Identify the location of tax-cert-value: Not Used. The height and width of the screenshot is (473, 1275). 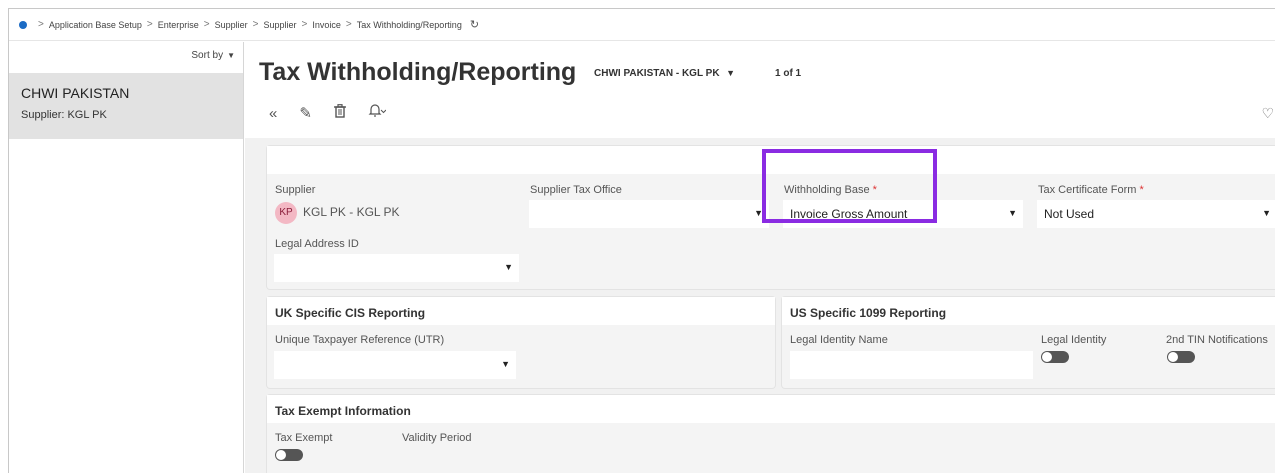
(1069, 214).